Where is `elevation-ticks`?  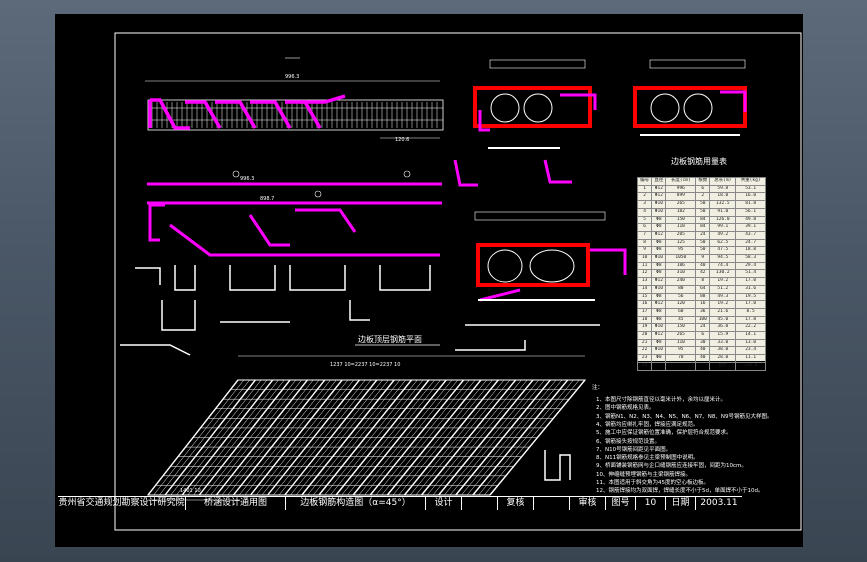
elevation-ticks is located at coordinates (294, 115).